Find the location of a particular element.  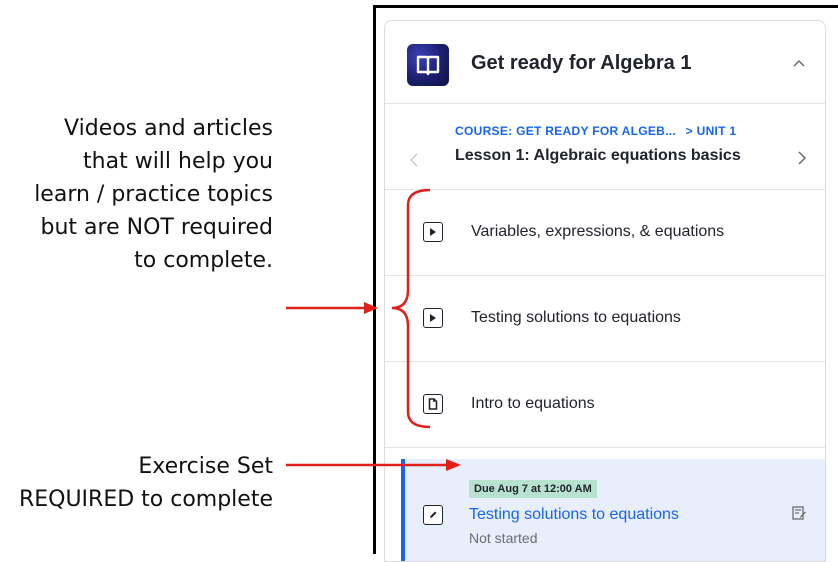

book-icon is located at coordinates (428, 65).